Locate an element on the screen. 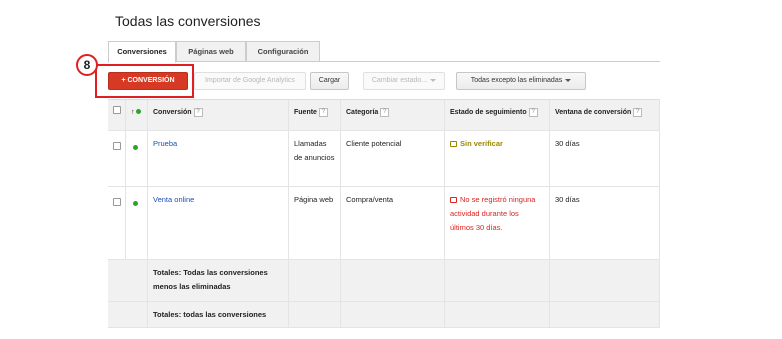 Image resolution: width=782 pixels, height=339 pixels. tab-web-pages: Páginas web is located at coordinates (211, 51).